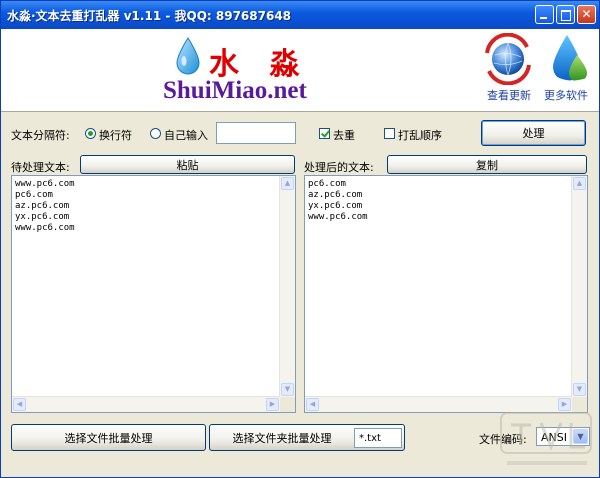 Image resolution: width=600 pixels, height=478 pixels. What do you see at coordinates (378, 438) in the screenshot?
I see `file-extension-input` at bounding box center [378, 438].